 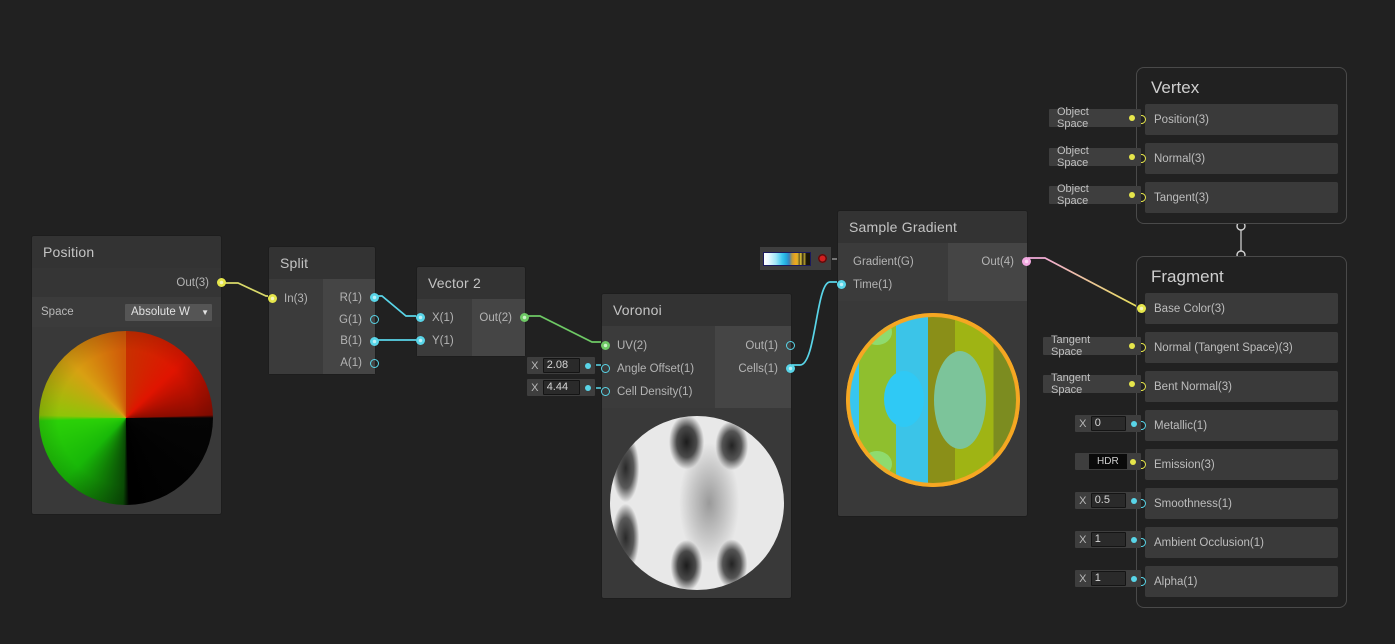 I want to click on fragment-bent-normal-space-chip: Tangent Space, so click(x=1092, y=384).